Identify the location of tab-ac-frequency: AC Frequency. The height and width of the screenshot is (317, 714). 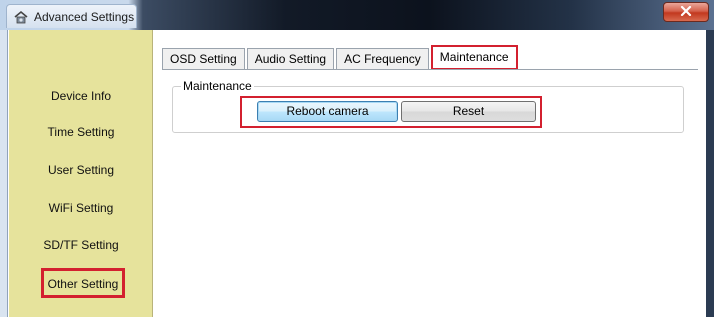
(382, 59).